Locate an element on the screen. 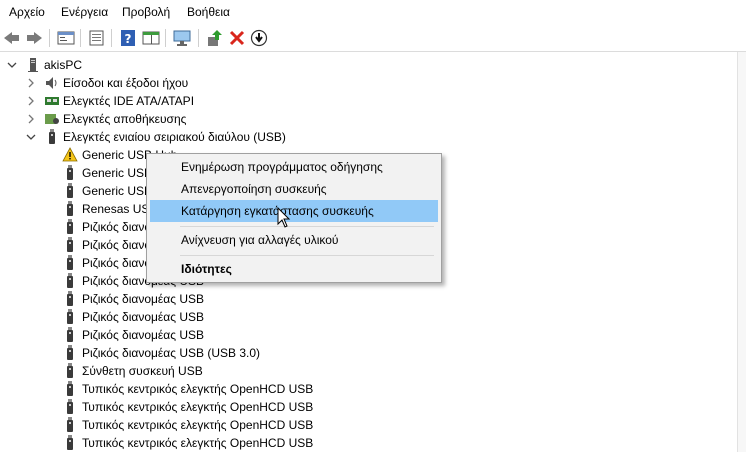 Image resolution: width=746 pixels, height=456 pixels. warning-icon is located at coordinates (70, 155).